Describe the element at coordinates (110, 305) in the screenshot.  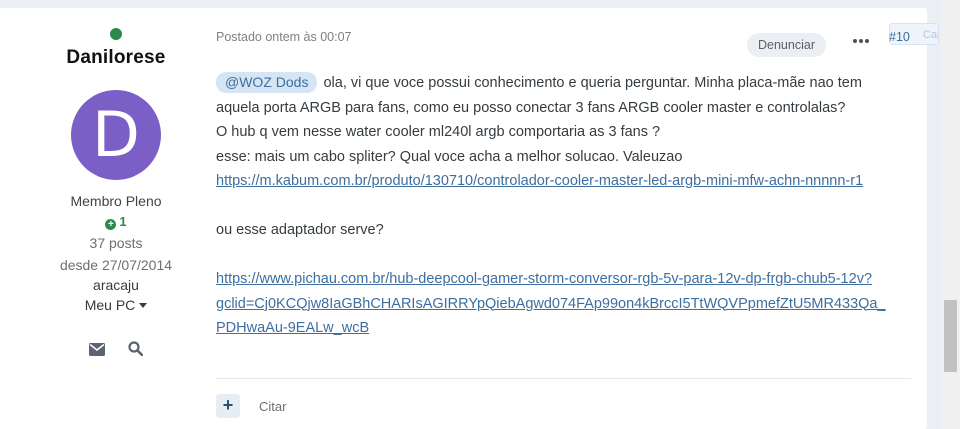
I see `my-pc-label: Meu PC` at that location.